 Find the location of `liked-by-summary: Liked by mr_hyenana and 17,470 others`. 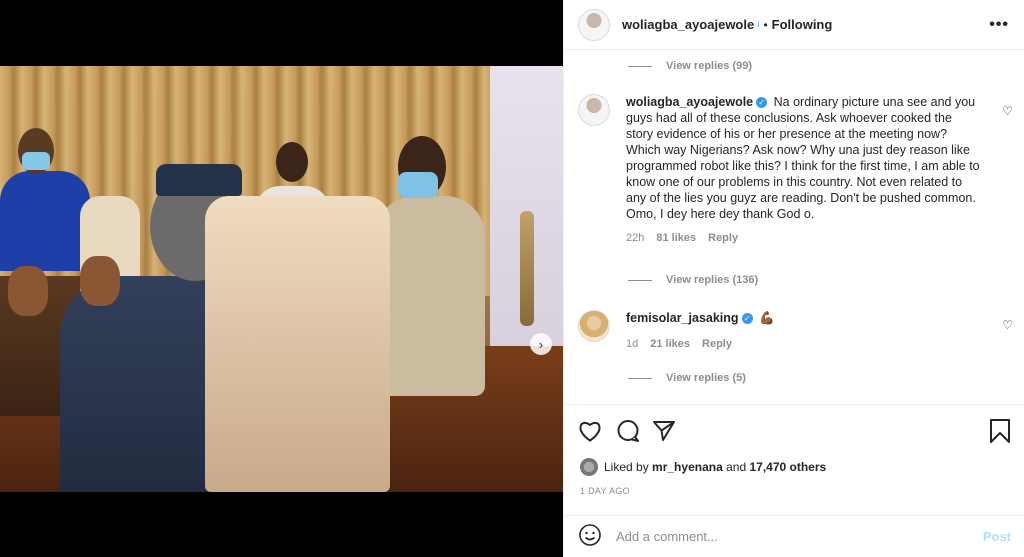

liked-by-summary: Liked by mr_hyenana and 17,470 others is located at coordinates (703, 467).